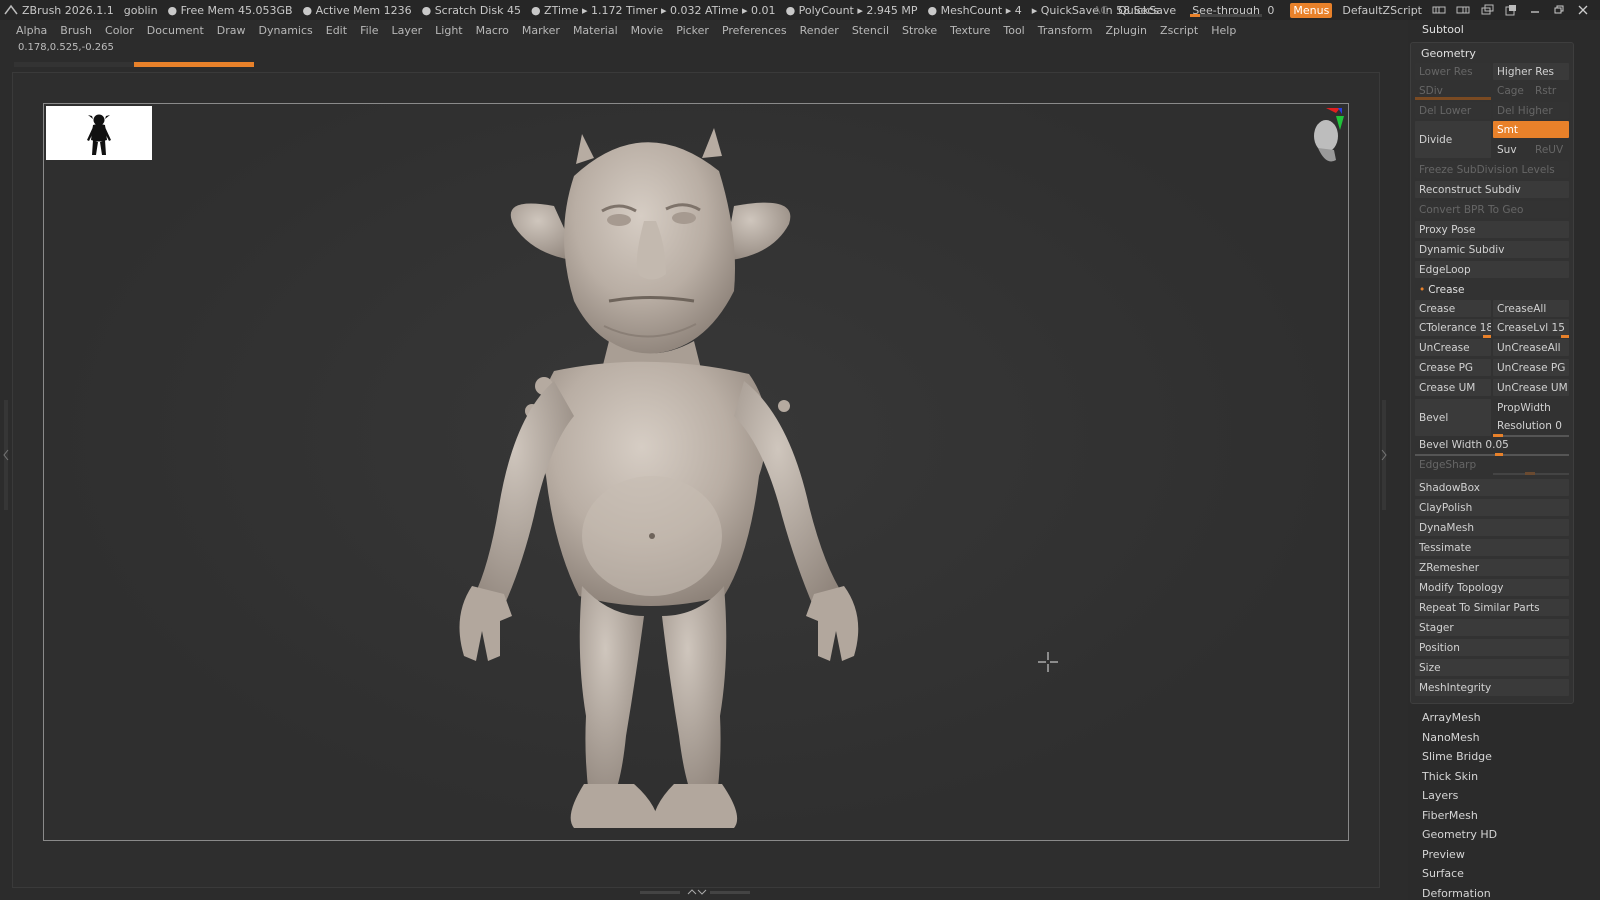  What do you see at coordinates (1497, 718) in the screenshot?
I see `arraymesh-subpalette: ArrayMesh` at bounding box center [1497, 718].